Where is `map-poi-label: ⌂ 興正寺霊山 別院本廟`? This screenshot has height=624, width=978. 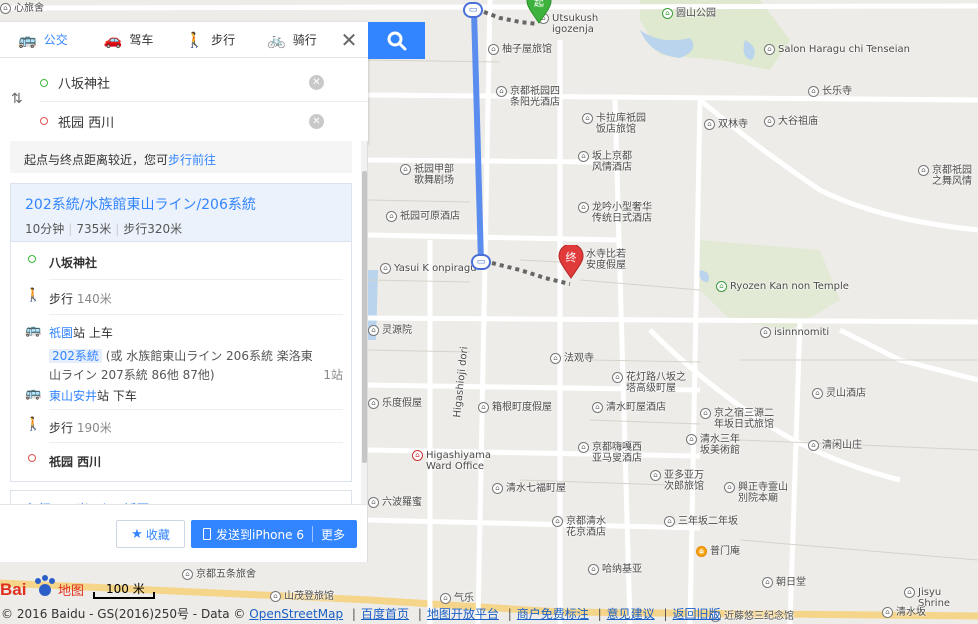 map-poi-label: ⌂ 興正寺霊山 別院本廟 is located at coordinates (756, 493).